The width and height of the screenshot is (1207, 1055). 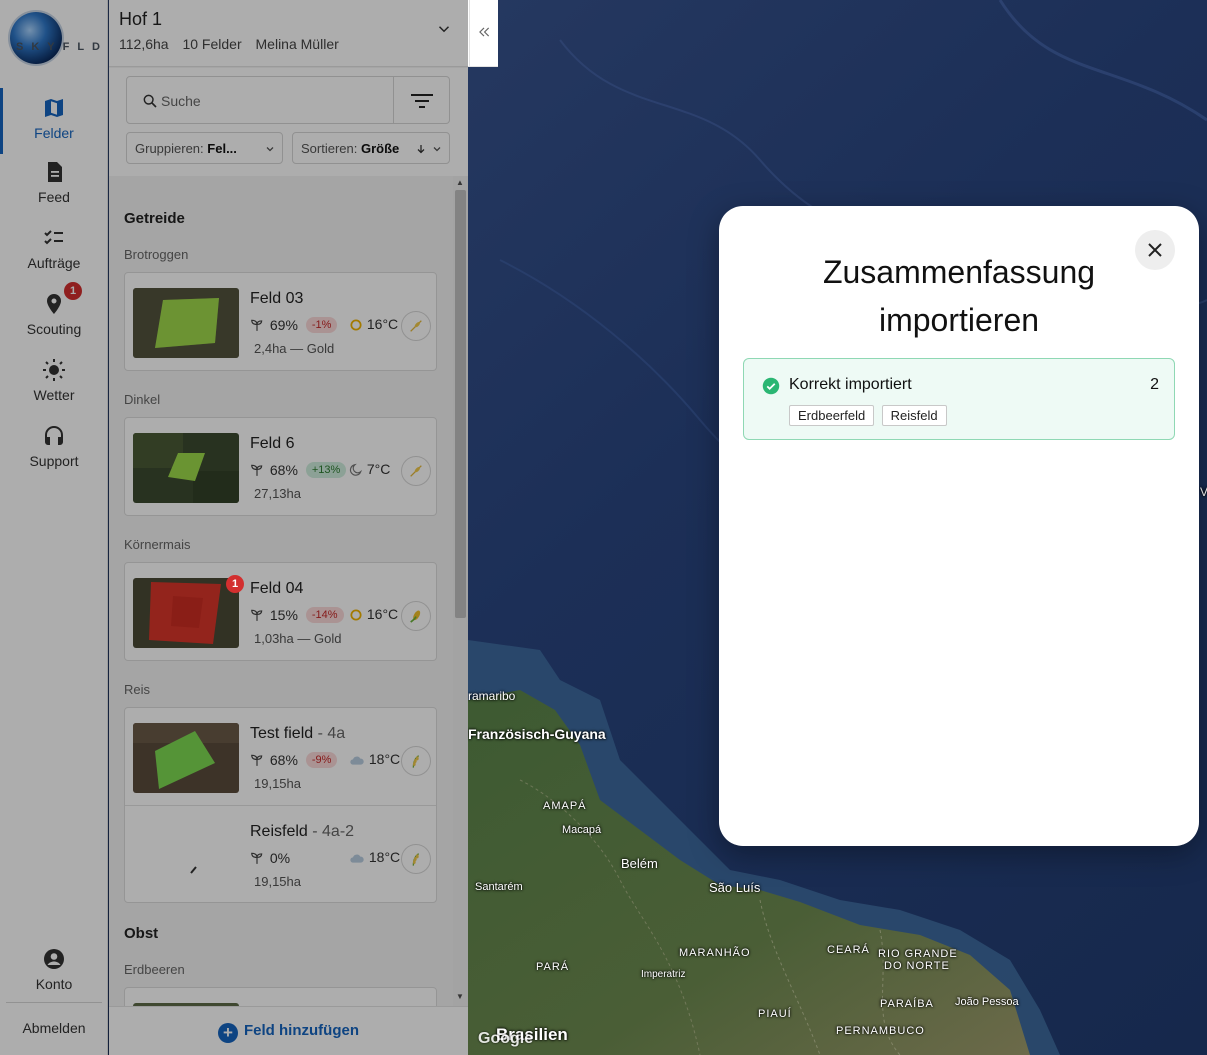 What do you see at coordinates (54, 304) in the screenshot?
I see `location-pin-icon` at bounding box center [54, 304].